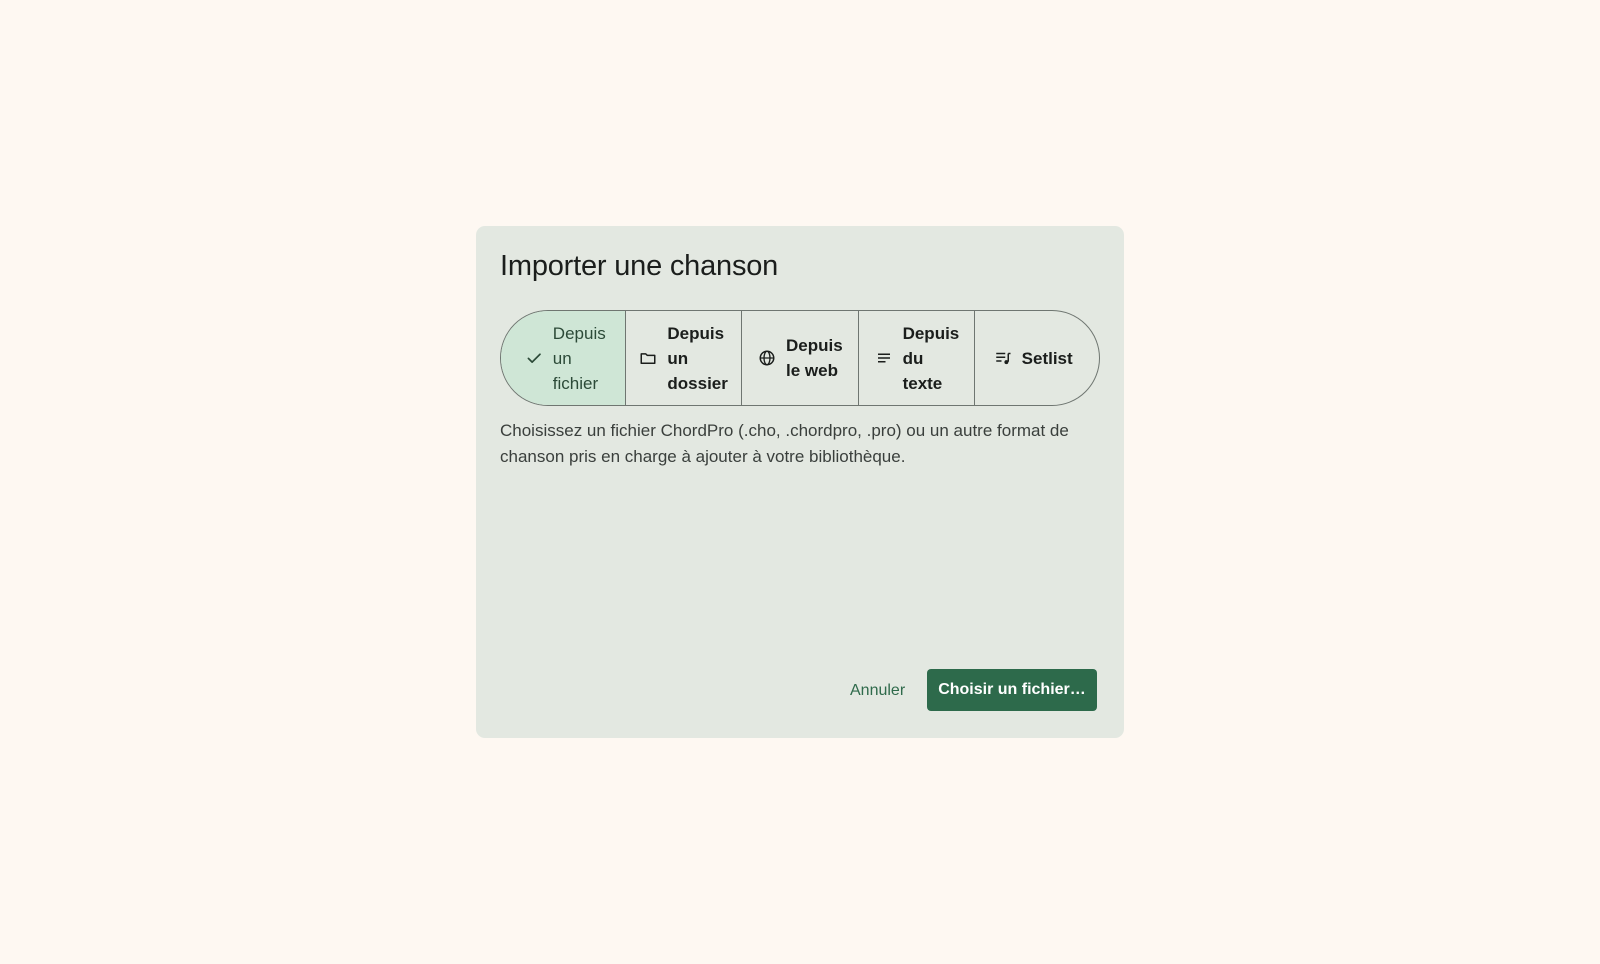 Image resolution: width=1600 pixels, height=964 pixels. Describe the element at coordinates (1047, 358) in the screenshot. I see `tab-setlist-label: Setlist` at that location.